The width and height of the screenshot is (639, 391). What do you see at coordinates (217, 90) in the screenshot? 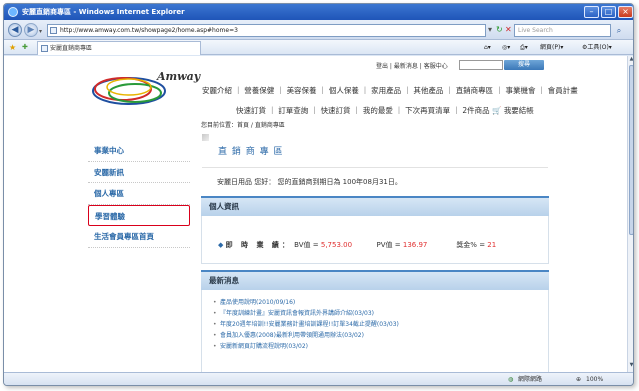
I see `nav-item: 安麗介紹` at bounding box center [217, 90].